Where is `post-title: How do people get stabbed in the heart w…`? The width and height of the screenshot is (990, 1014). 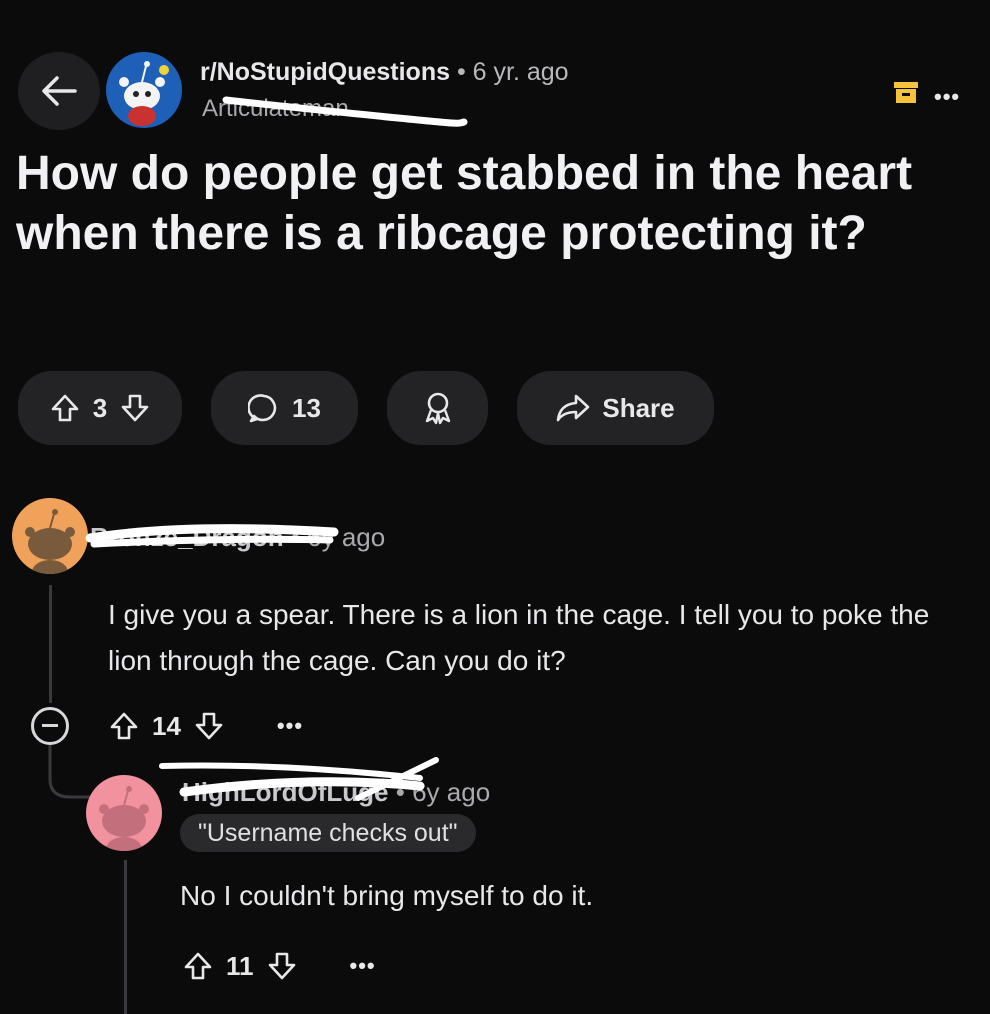
post-title: How do people get stabbed in the heart w… is located at coordinates (464, 203).